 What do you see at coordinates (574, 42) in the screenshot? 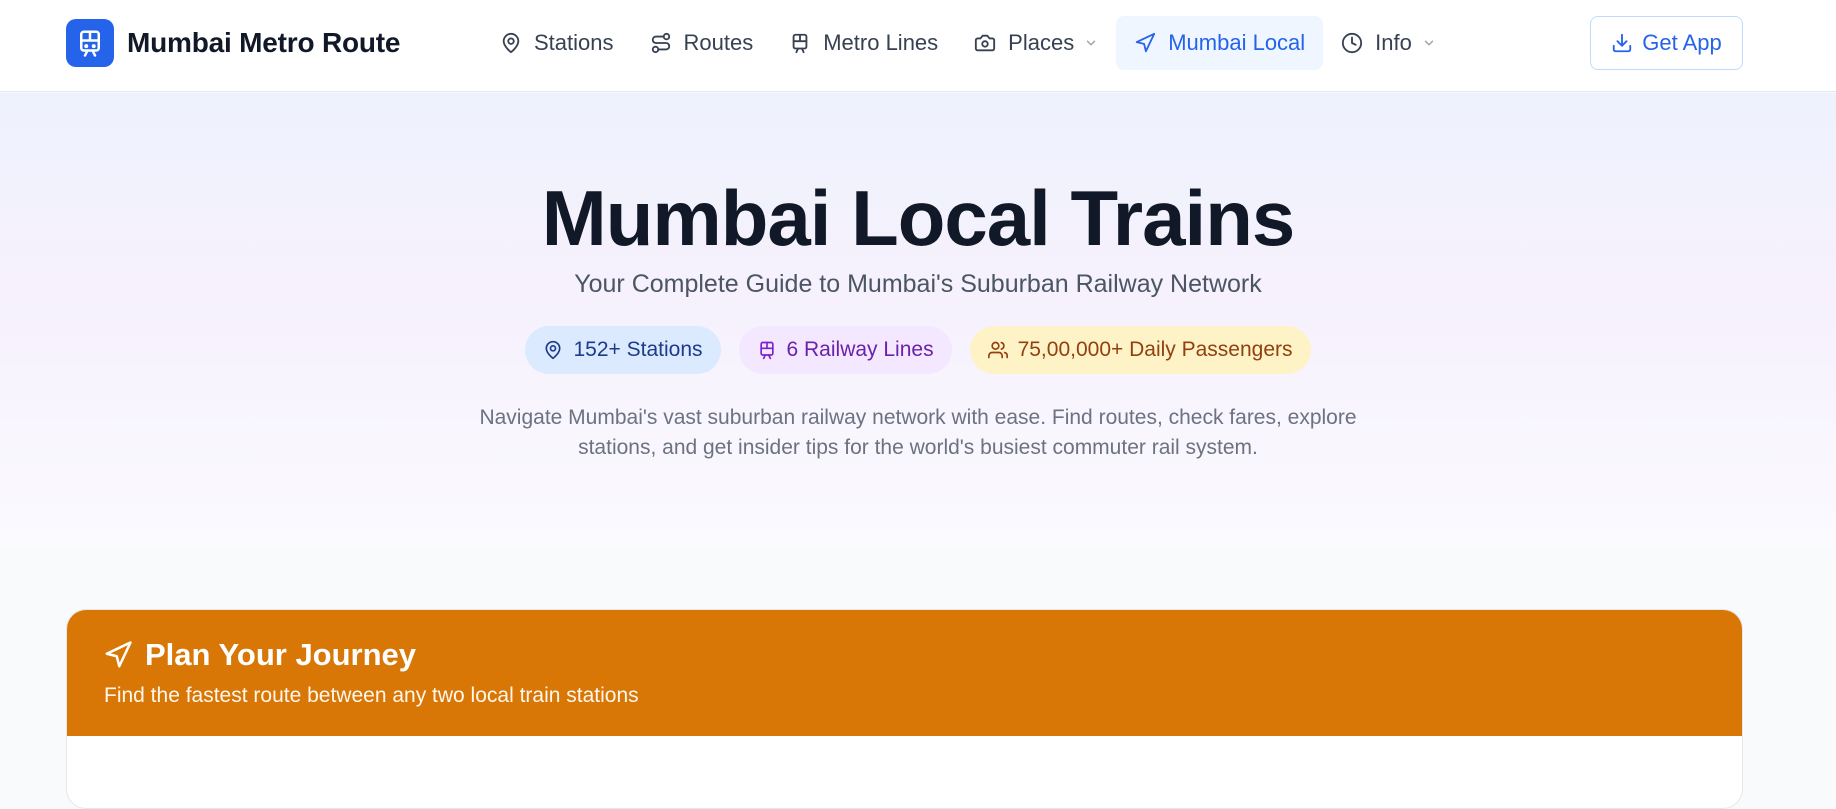
I see `nav-item-label: Stations` at bounding box center [574, 42].